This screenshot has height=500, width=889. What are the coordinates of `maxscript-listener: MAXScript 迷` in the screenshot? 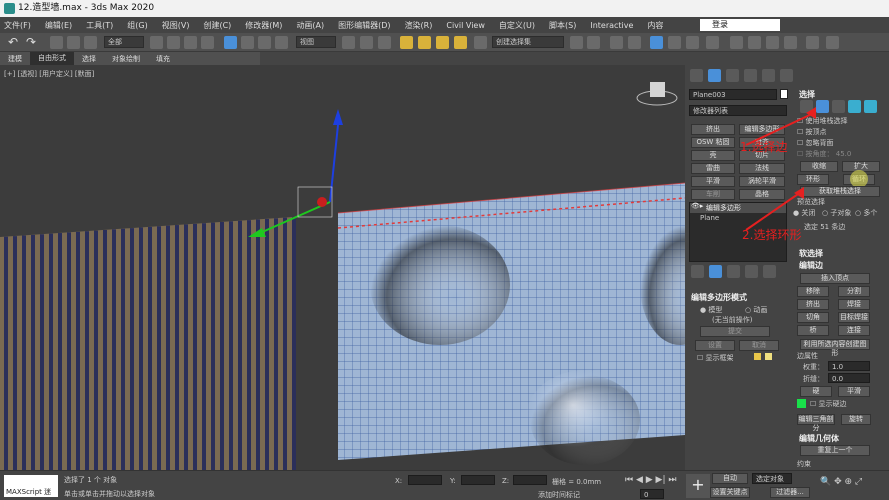 It's located at (31, 486).